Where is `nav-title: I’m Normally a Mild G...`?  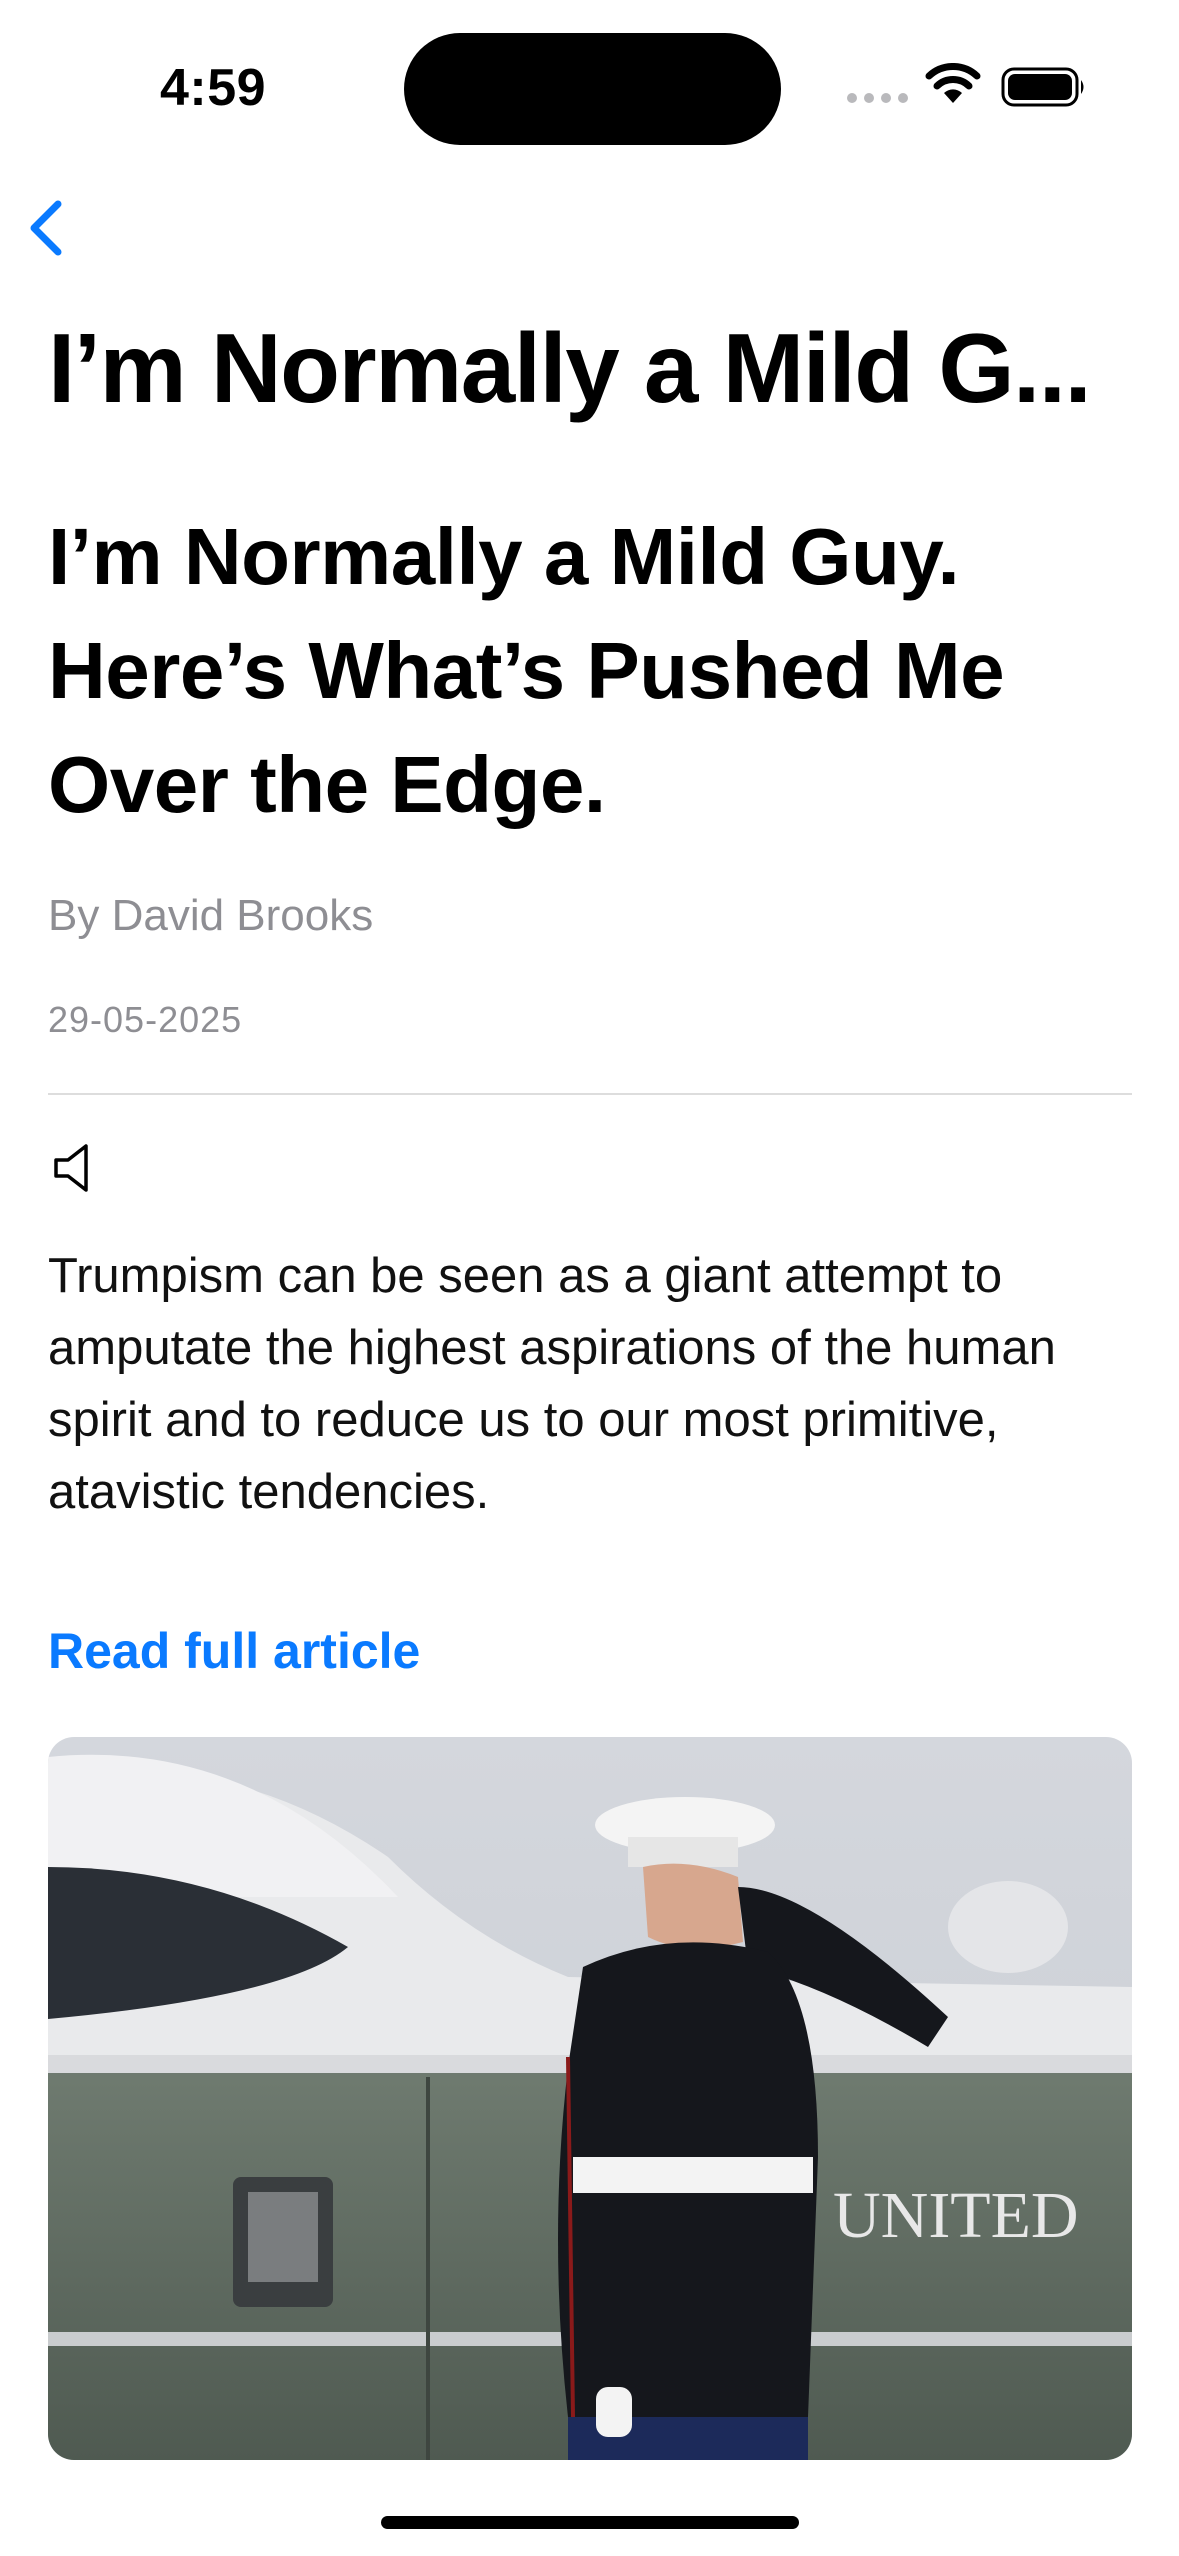 nav-title: I’m Normally a Mild G... is located at coordinates (570, 368).